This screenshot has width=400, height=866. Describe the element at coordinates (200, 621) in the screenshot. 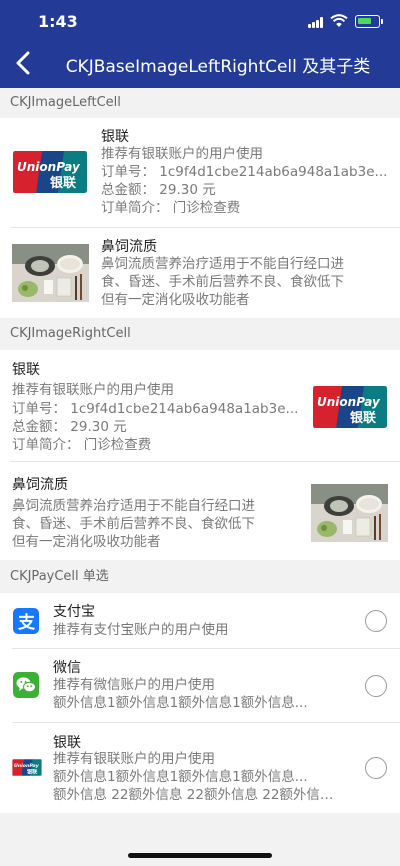

I see `pay-option-alipay: 支 支付宝 推荐有支付宝账户的用户使用` at that location.